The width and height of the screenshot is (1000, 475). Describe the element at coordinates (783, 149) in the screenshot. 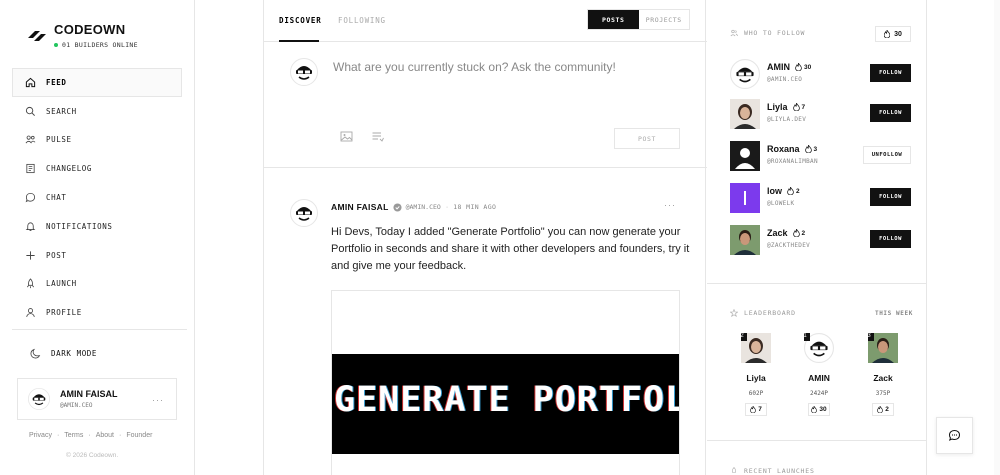

I see `person-name: Roxana` at that location.